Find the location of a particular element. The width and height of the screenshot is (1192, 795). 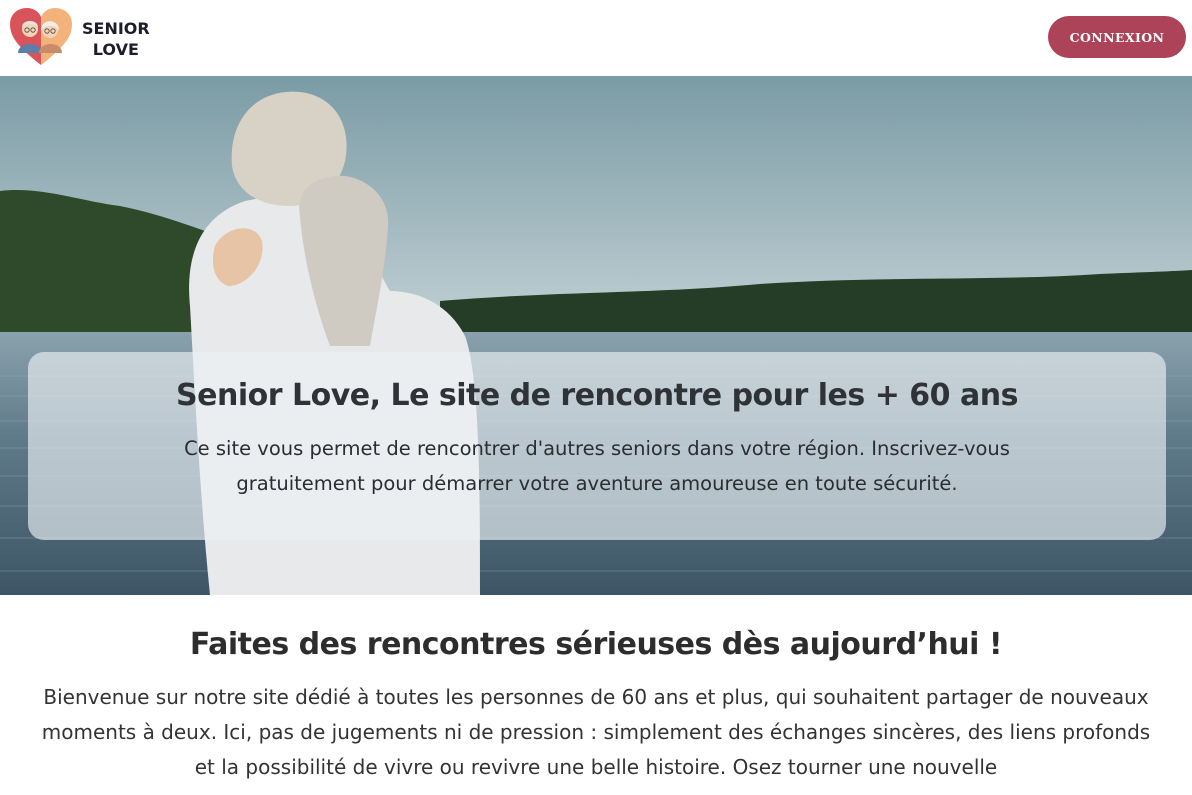

couple-heart-icon is located at coordinates (41, 39).